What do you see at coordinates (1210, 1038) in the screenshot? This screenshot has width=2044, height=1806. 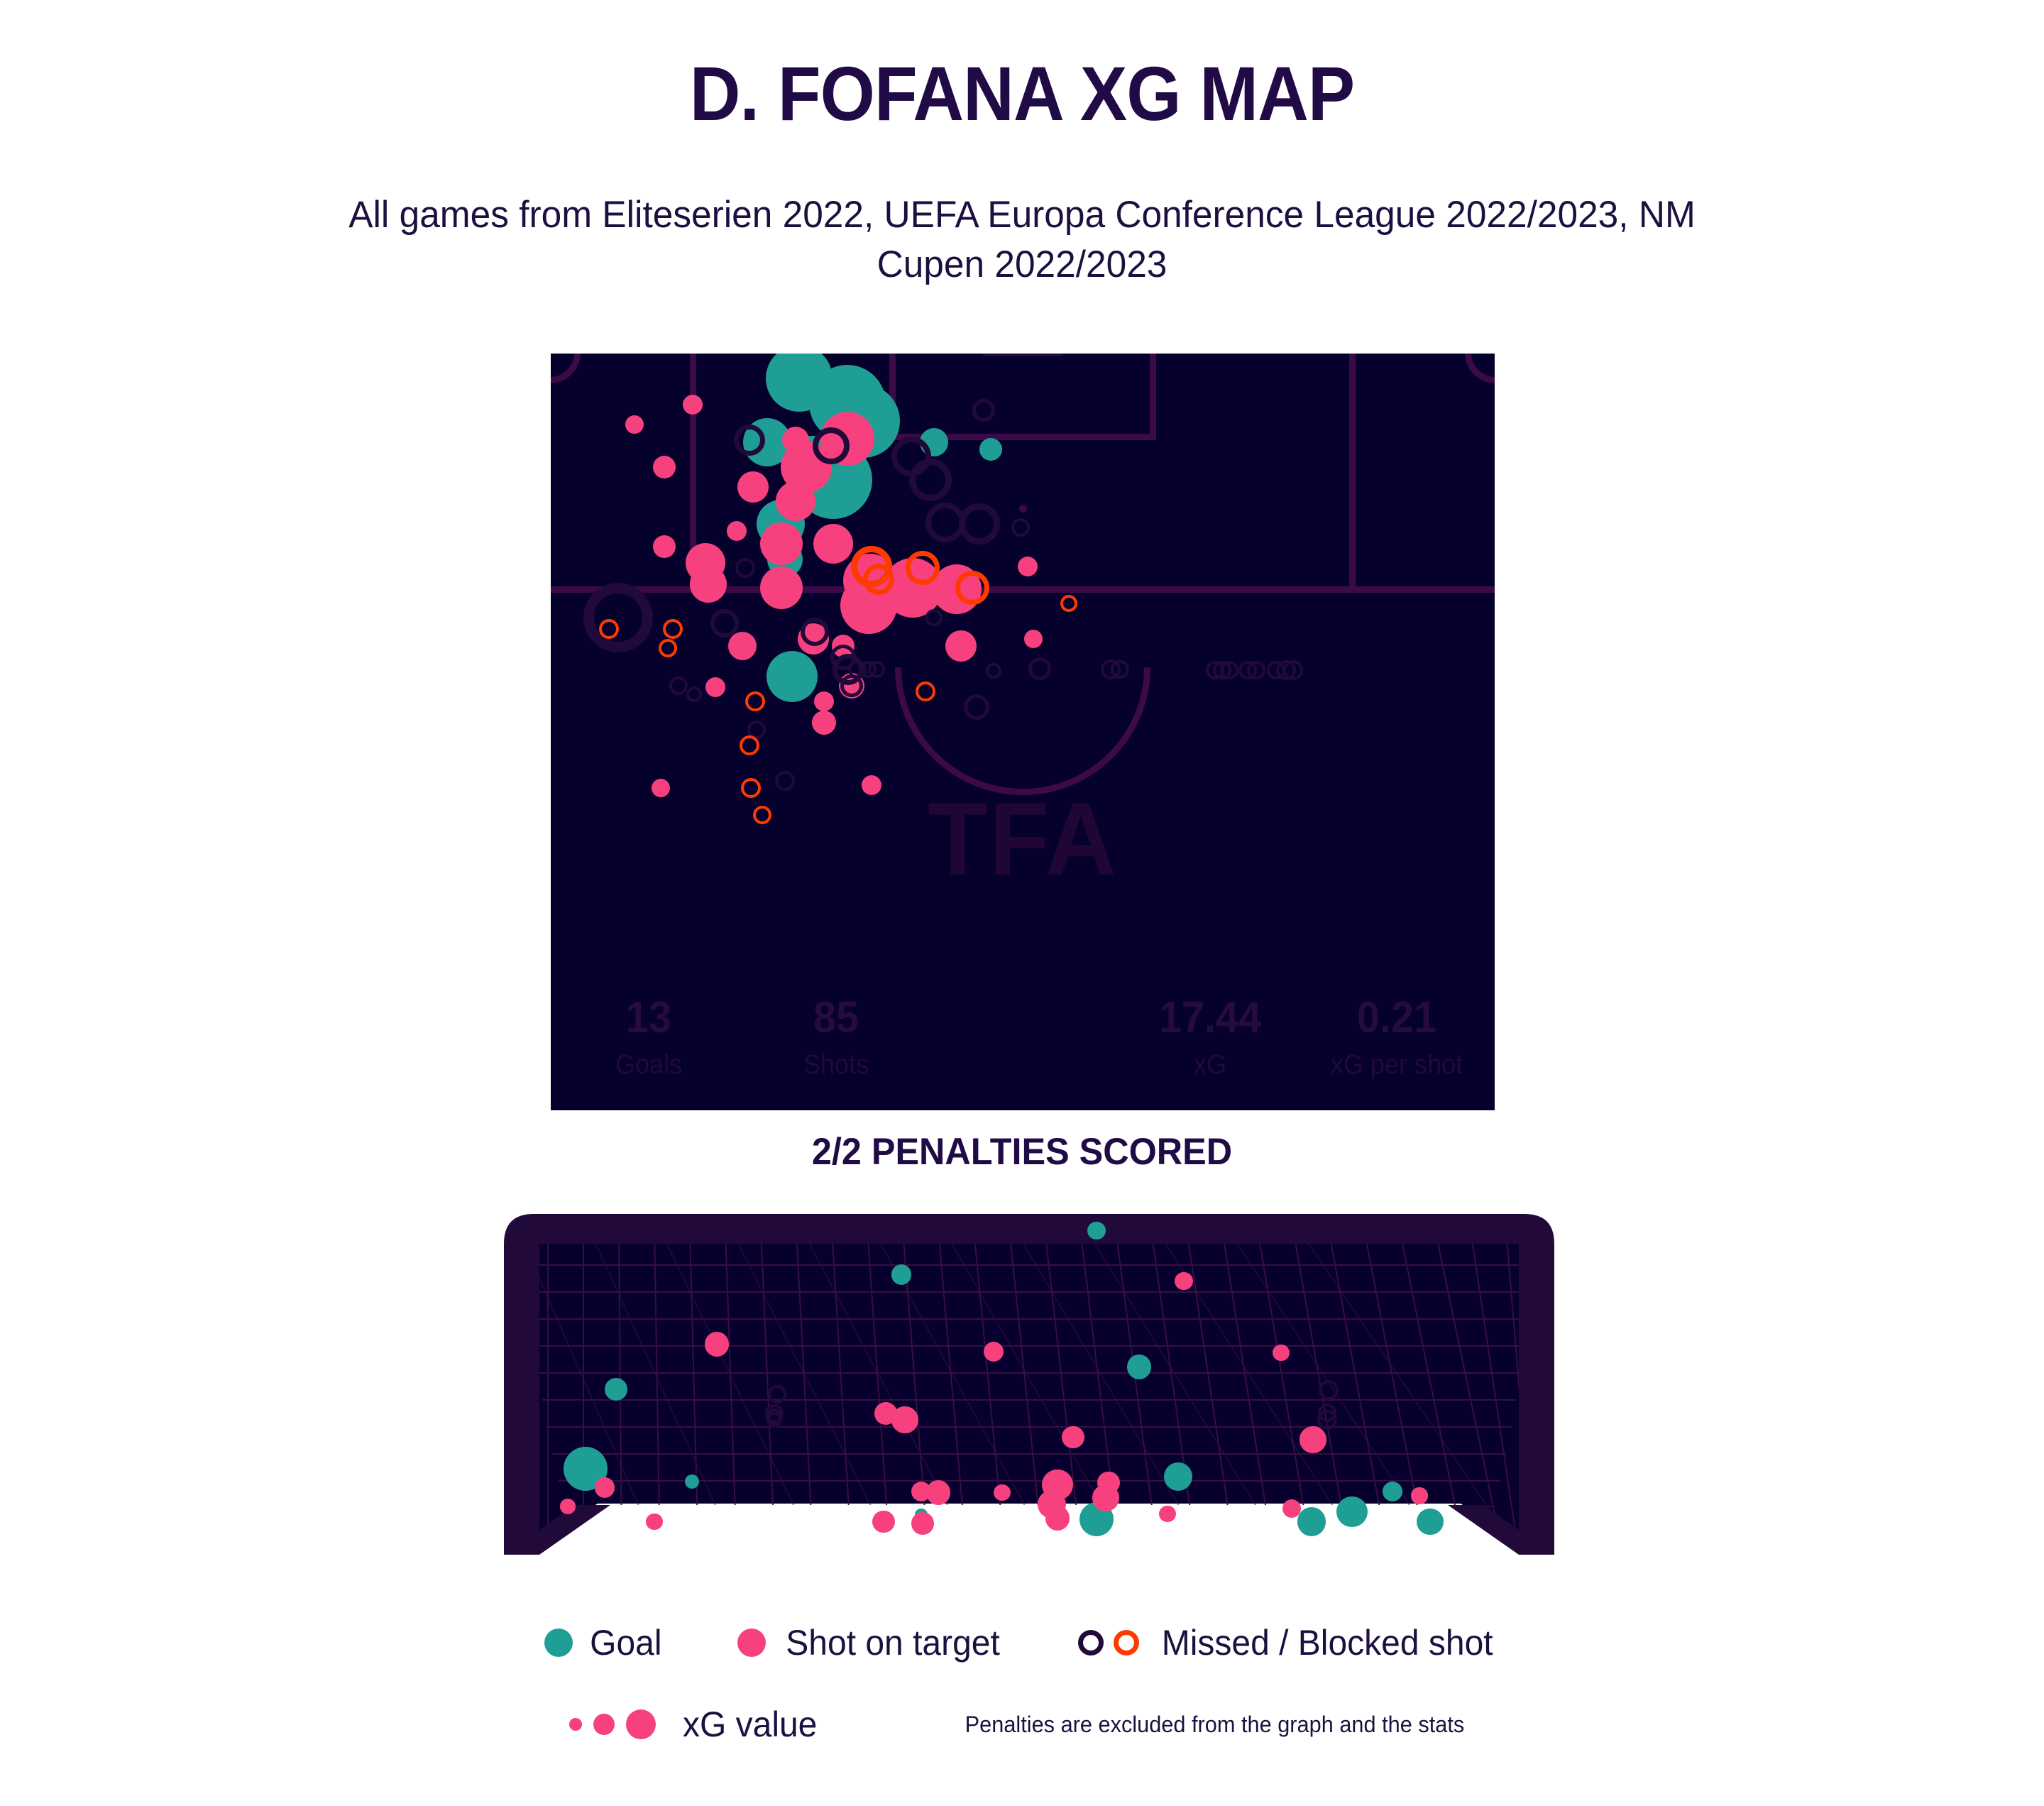 I see `stat-xg: 17.44 xG` at bounding box center [1210, 1038].